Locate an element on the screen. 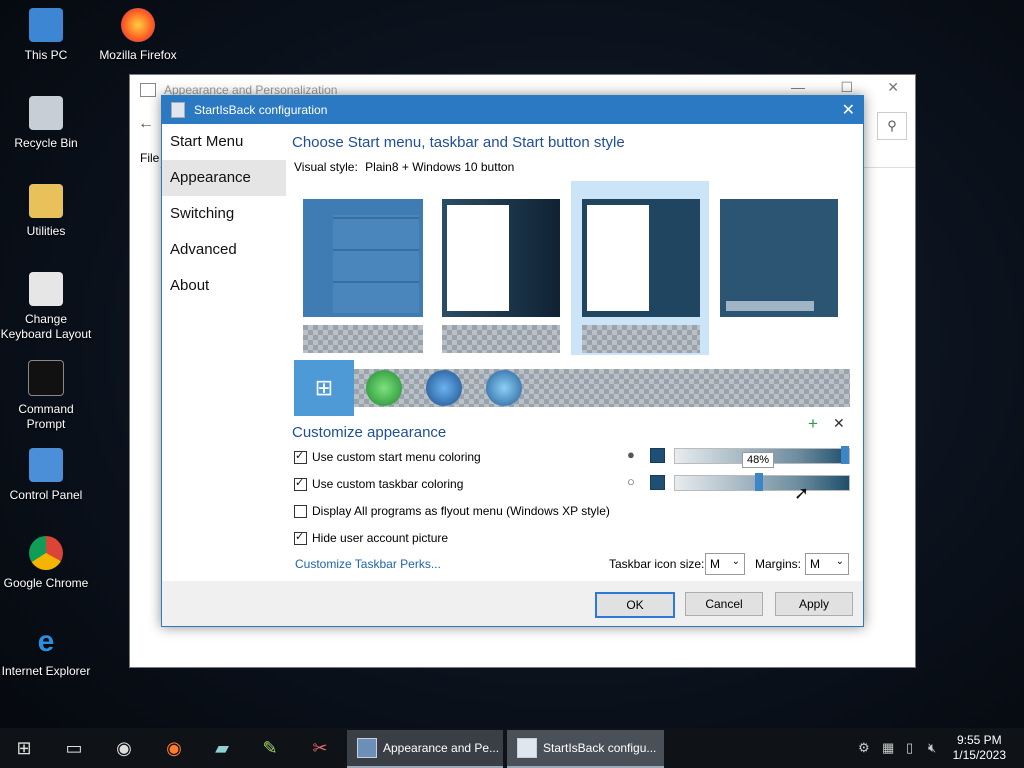  desktop-icon-utilities: Utilities is located at coordinates (46, 211).